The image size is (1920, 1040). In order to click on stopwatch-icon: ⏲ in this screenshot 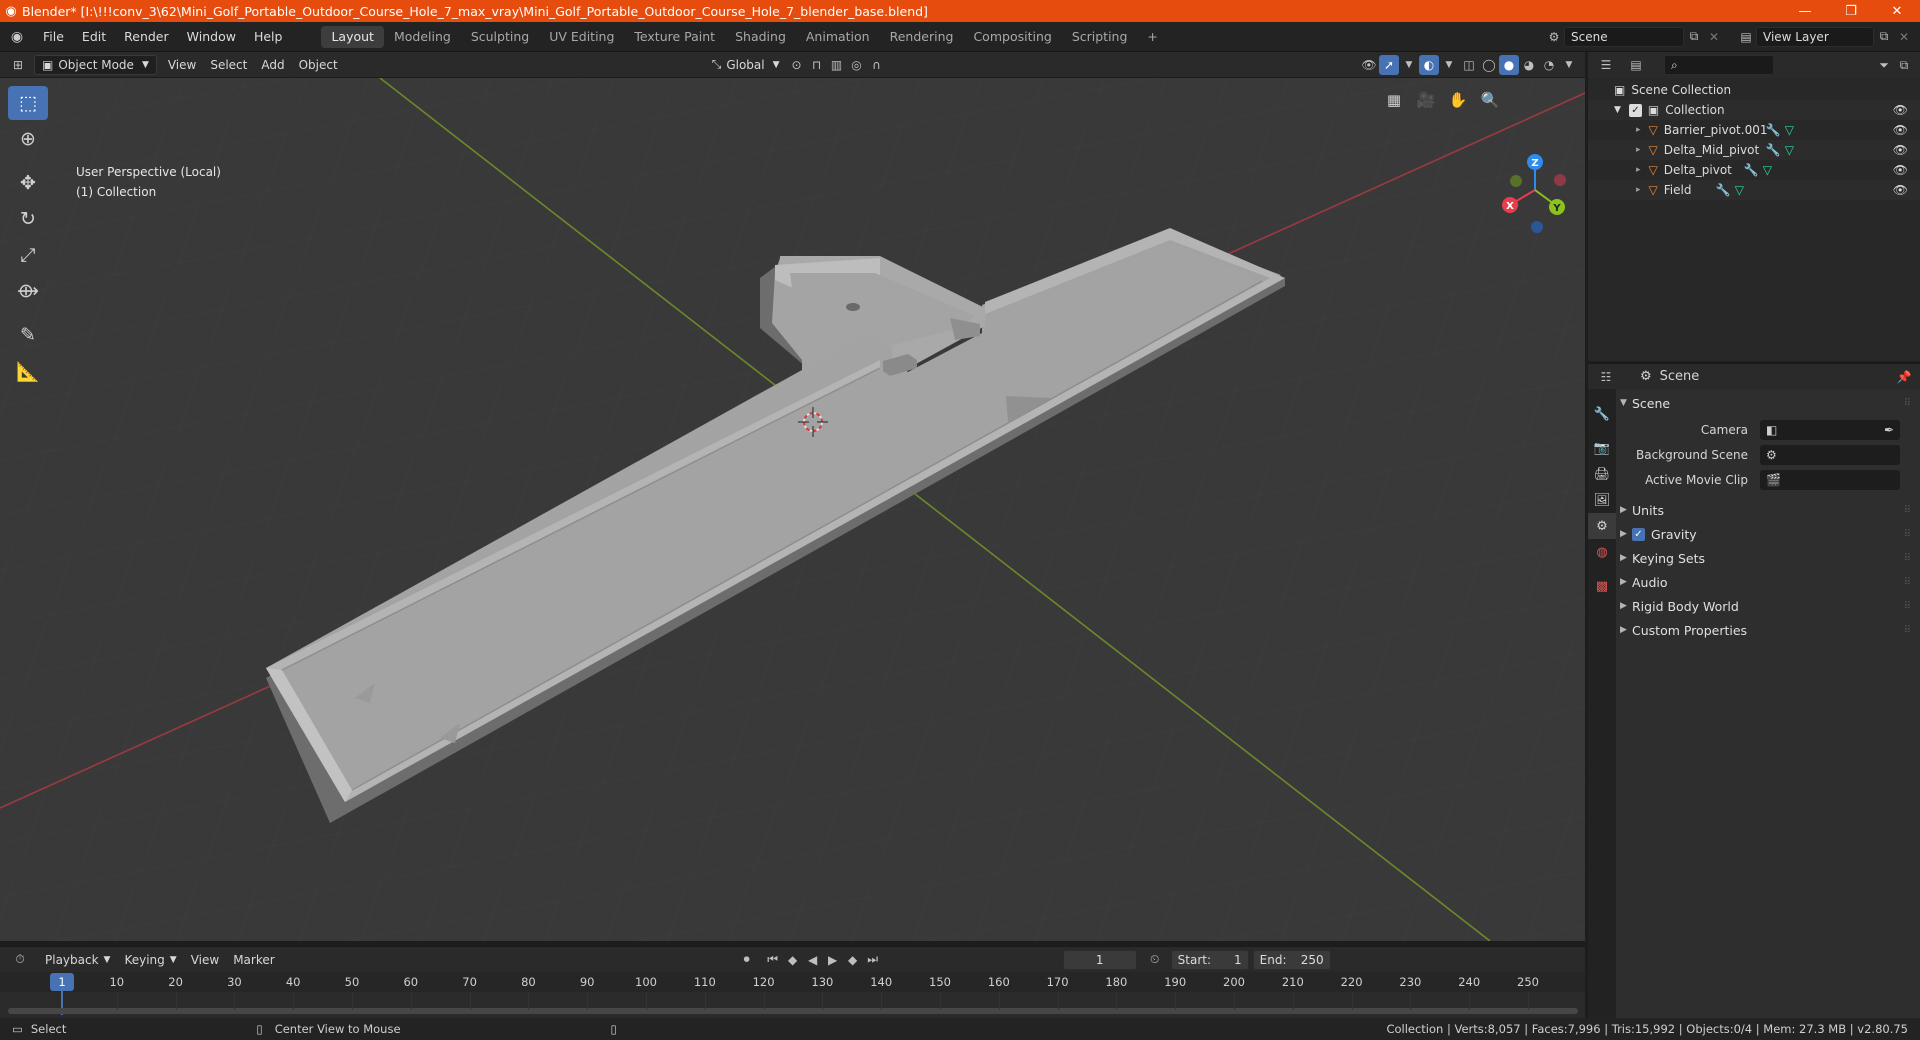, I will do `click(1155, 960)`.